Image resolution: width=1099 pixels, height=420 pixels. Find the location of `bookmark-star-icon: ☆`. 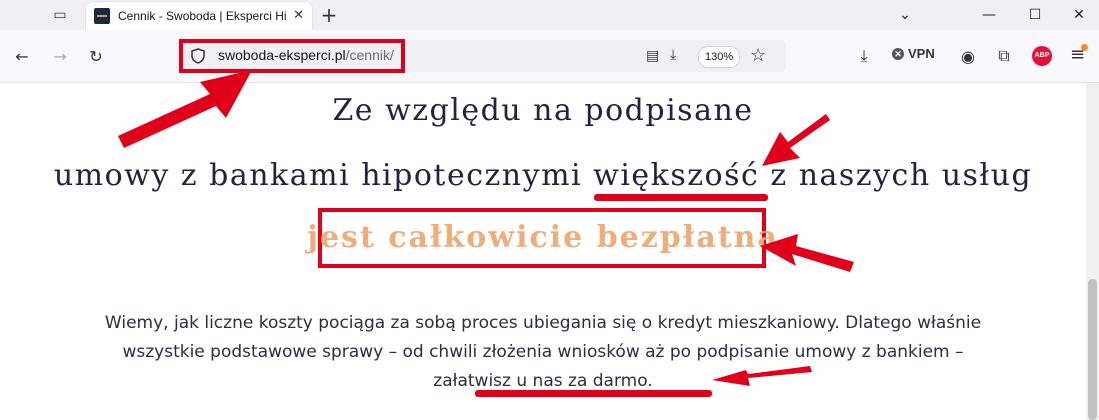

bookmark-star-icon: ☆ is located at coordinates (758, 55).